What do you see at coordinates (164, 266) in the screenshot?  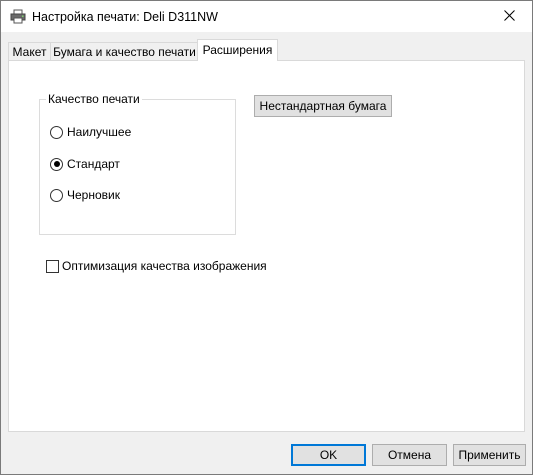 I see `image-optimization-label: Оптимизация качества изображения` at bounding box center [164, 266].